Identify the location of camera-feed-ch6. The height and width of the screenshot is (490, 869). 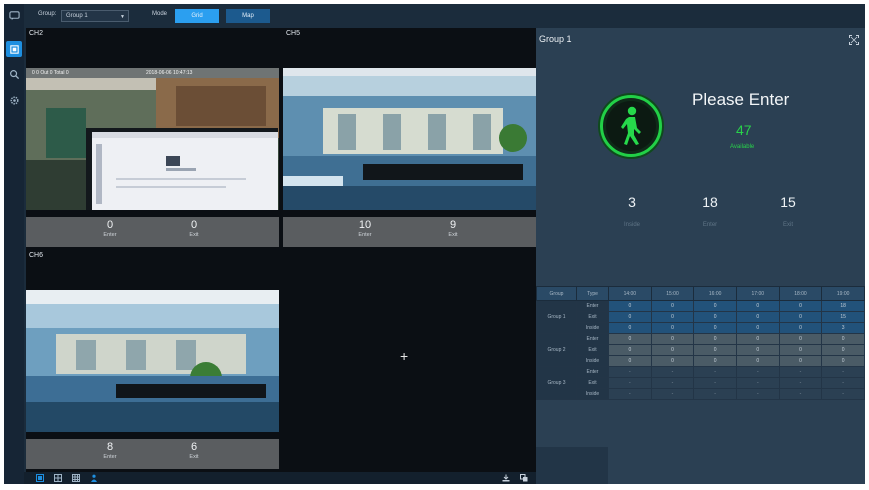
(152, 361).